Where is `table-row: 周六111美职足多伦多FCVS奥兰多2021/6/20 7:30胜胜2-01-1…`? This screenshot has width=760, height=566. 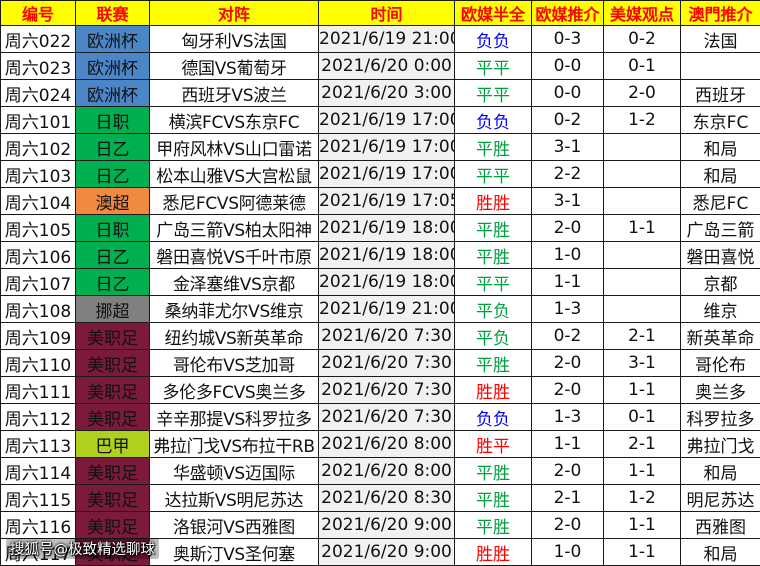 table-row: 周六111美职足多伦多FCVS奥兰多2021/6/20 7:30胜胜2-01-1… is located at coordinates (380, 390).